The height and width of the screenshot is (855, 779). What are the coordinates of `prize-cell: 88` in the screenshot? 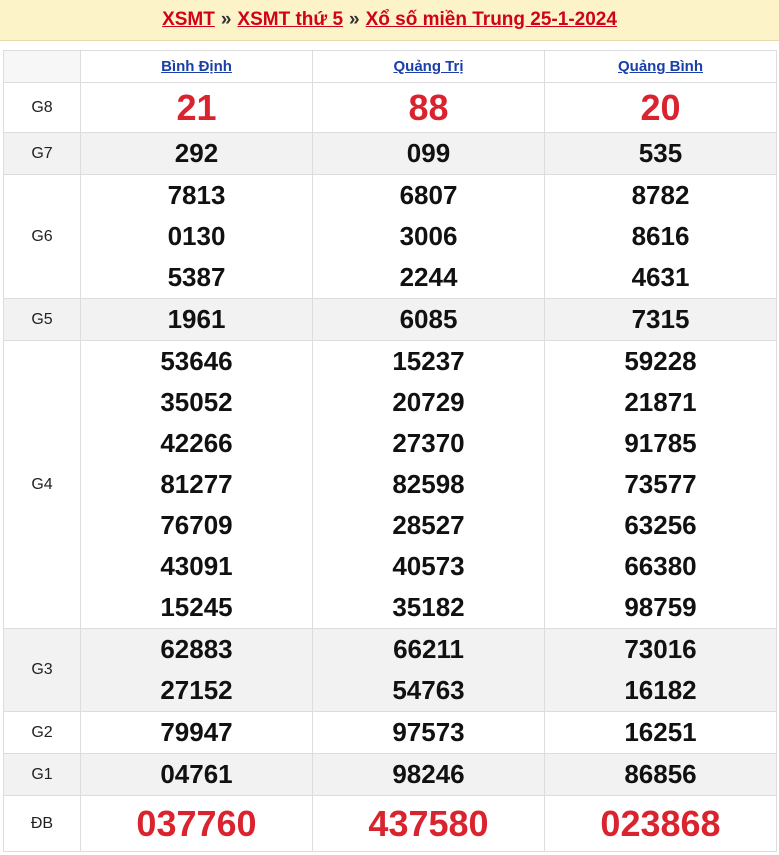 It's located at (428, 107).